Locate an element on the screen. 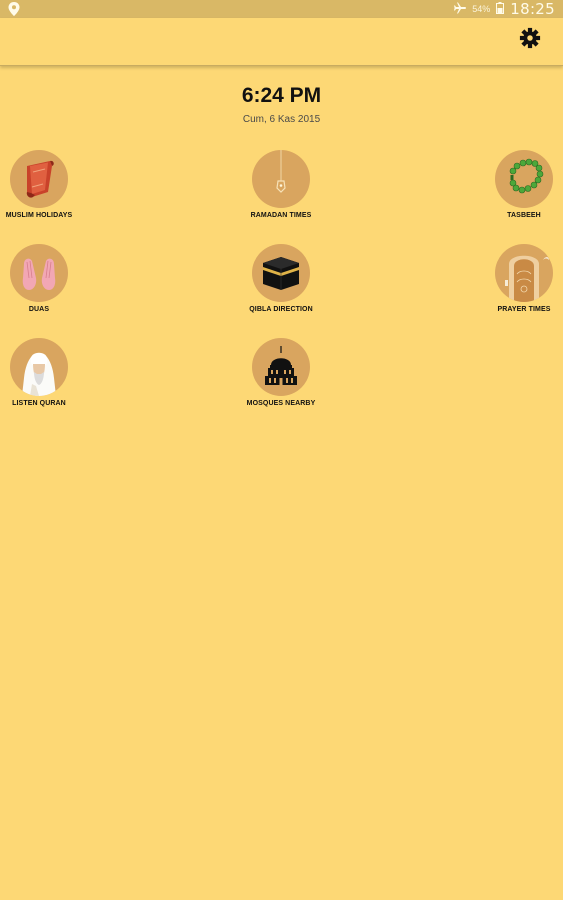  mosque-door-icon is located at coordinates (524, 273).